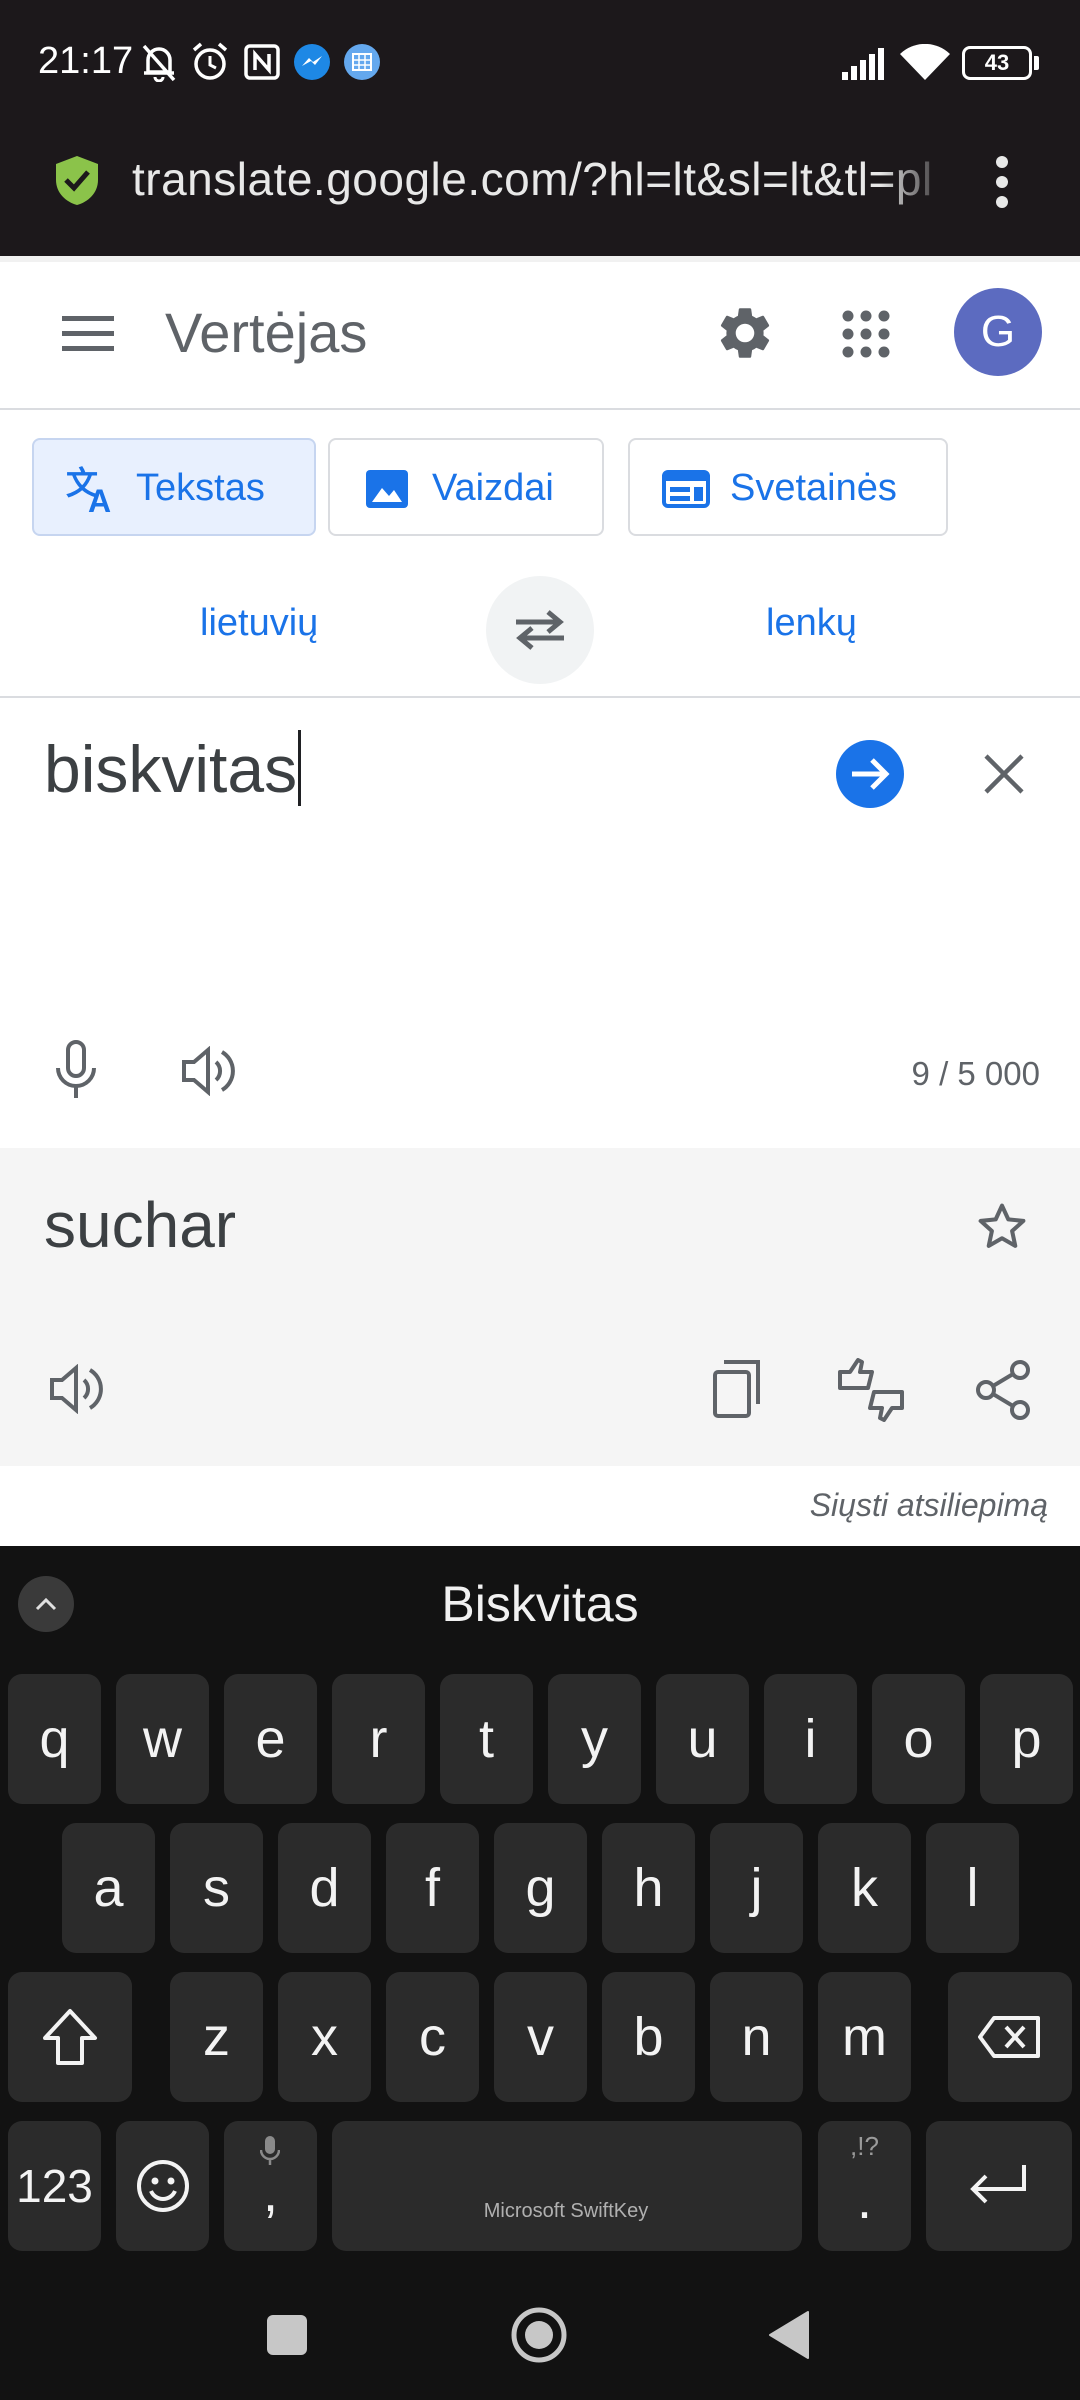  Describe the element at coordinates (216, 2037) in the screenshot. I see `key-z: z` at that location.